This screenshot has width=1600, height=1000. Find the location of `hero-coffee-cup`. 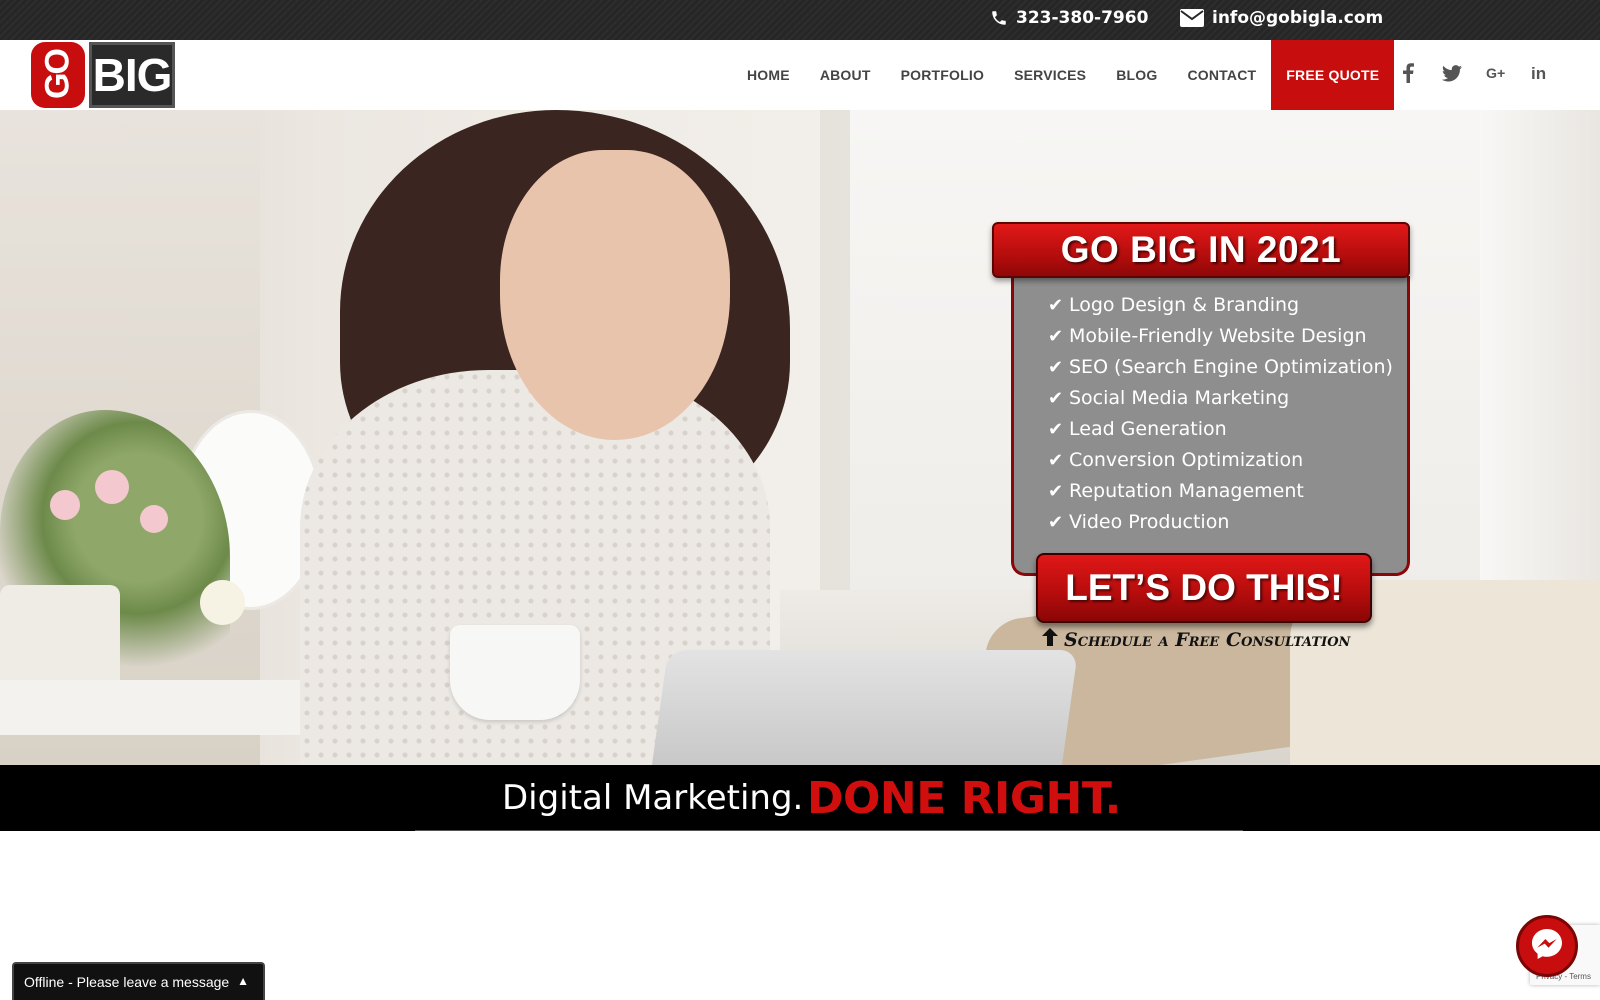

hero-coffee-cup is located at coordinates (515, 672).